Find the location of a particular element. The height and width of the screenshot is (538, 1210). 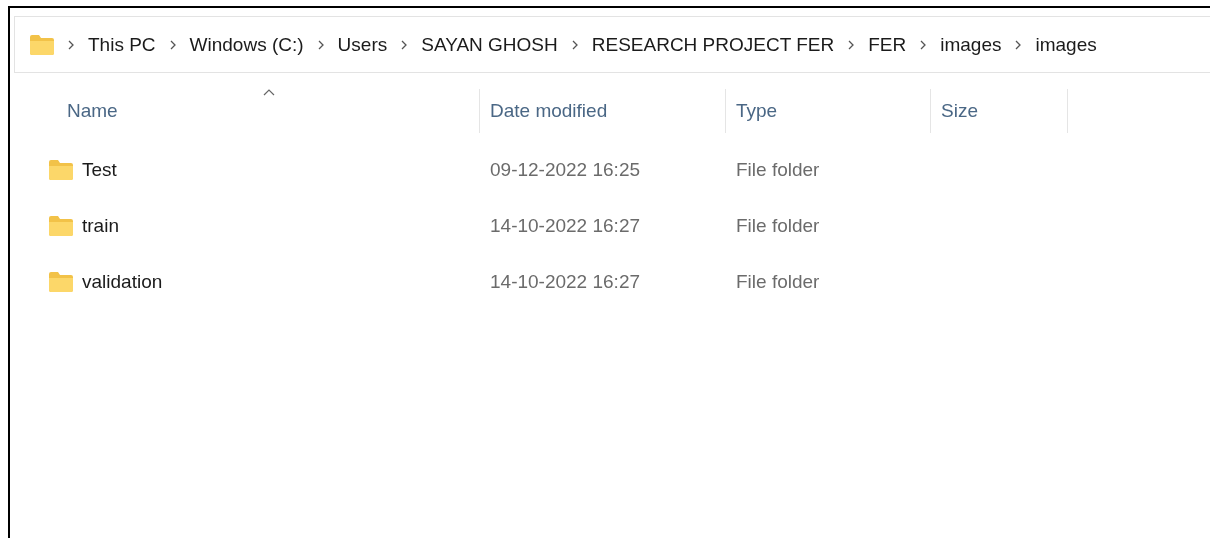

file-name: train is located at coordinates (100, 226).